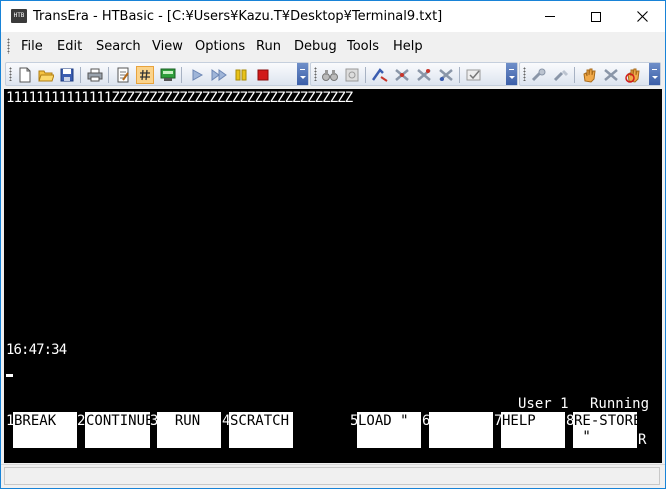 The image size is (666, 489). What do you see at coordinates (9, 375) in the screenshot?
I see `text-cursor` at bounding box center [9, 375].